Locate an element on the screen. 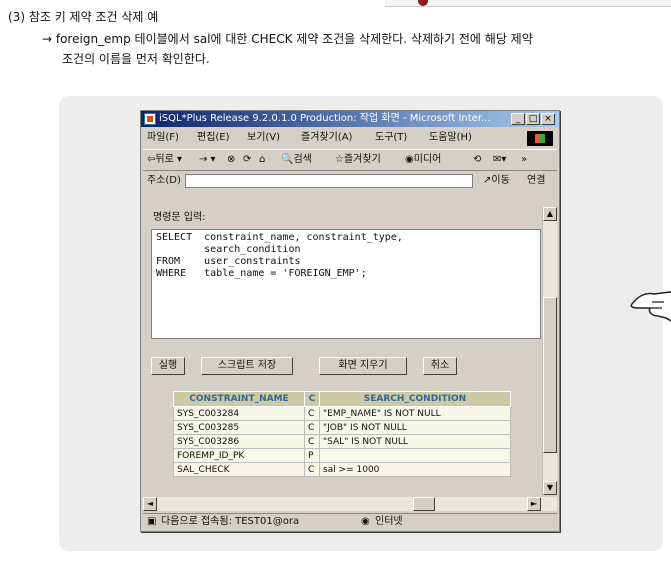 Image resolution: width=671 pixels, height=561 pixels. execute-button: 실행 is located at coordinates (168, 366).